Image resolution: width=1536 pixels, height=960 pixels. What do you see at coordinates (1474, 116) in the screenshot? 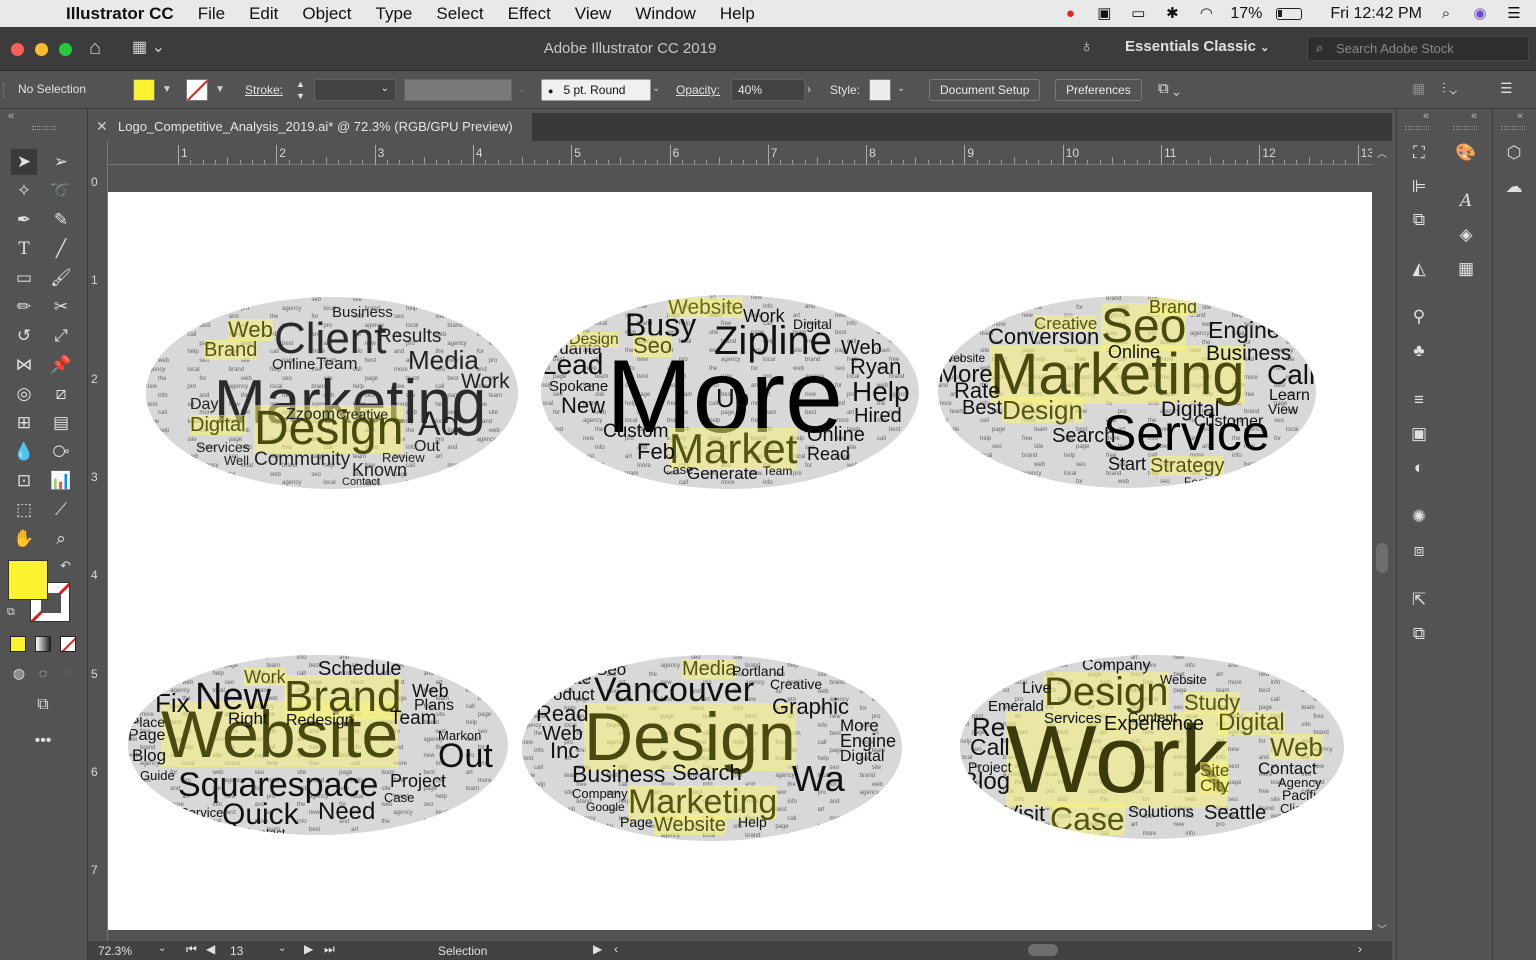
I see `collapse-dock-icon: «` at bounding box center [1474, 116].